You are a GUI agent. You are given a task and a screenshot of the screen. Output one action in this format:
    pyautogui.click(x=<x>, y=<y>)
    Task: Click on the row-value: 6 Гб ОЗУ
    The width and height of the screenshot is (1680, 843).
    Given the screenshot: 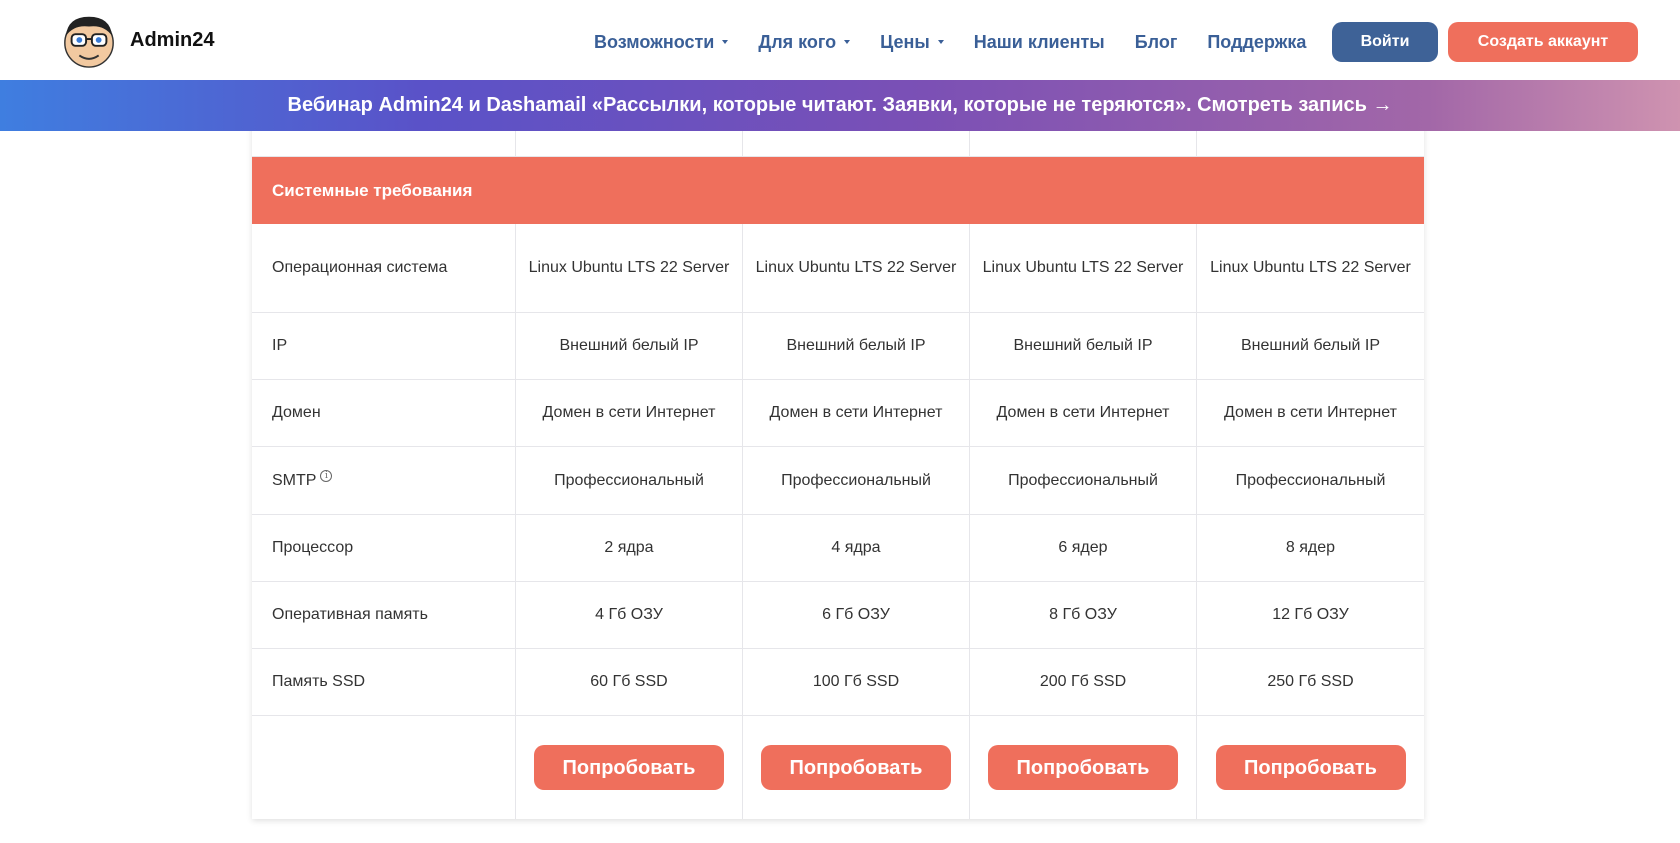 What is the action you would take?
    pyautogui.click(x=856, y=615)
    